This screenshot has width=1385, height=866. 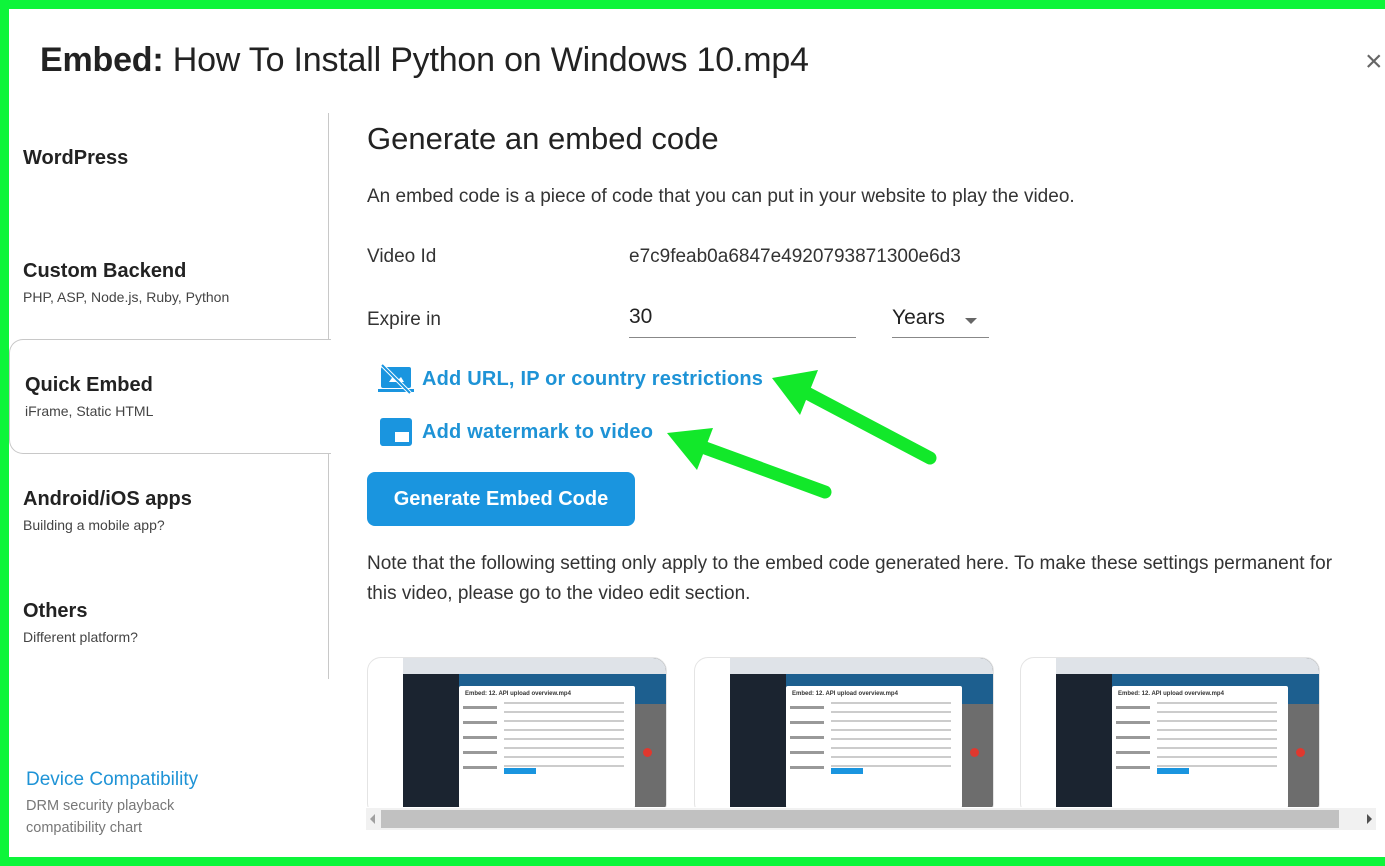 What do you see at coordinates (396, 379) in the screenshot?
I see `no-web-restriction-icon` at bounding box center [396, 379].